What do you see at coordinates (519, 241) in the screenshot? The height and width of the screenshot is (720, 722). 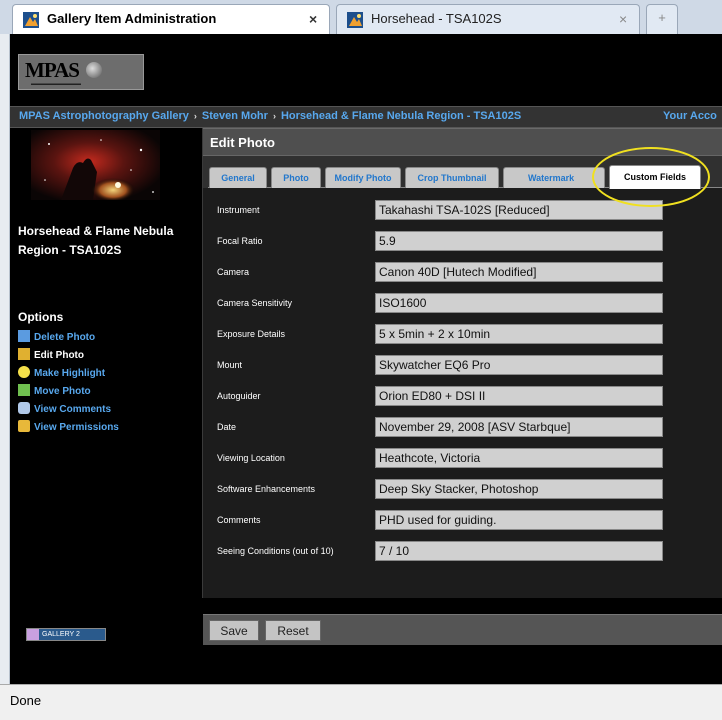 I see `focal-ratio-field: 5.9` at bounding box center [519, 241].